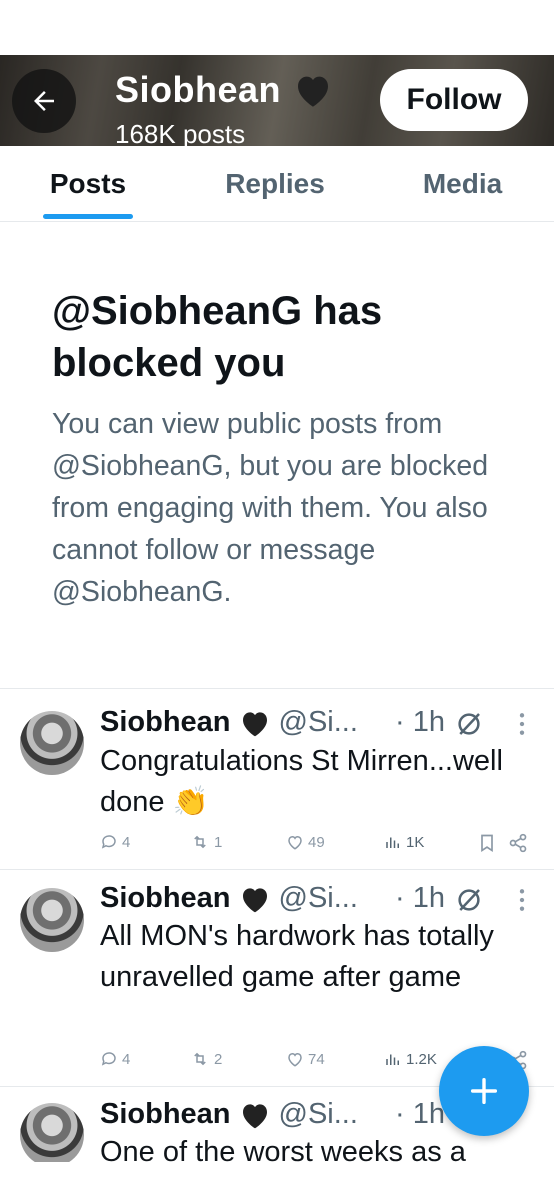 The width and height of the screenshot is (554, 1200). What do you see at coordinates (277, 1181) in the screenshot?
I see `bottom-blank-area` at bounding box center [277, 1181].